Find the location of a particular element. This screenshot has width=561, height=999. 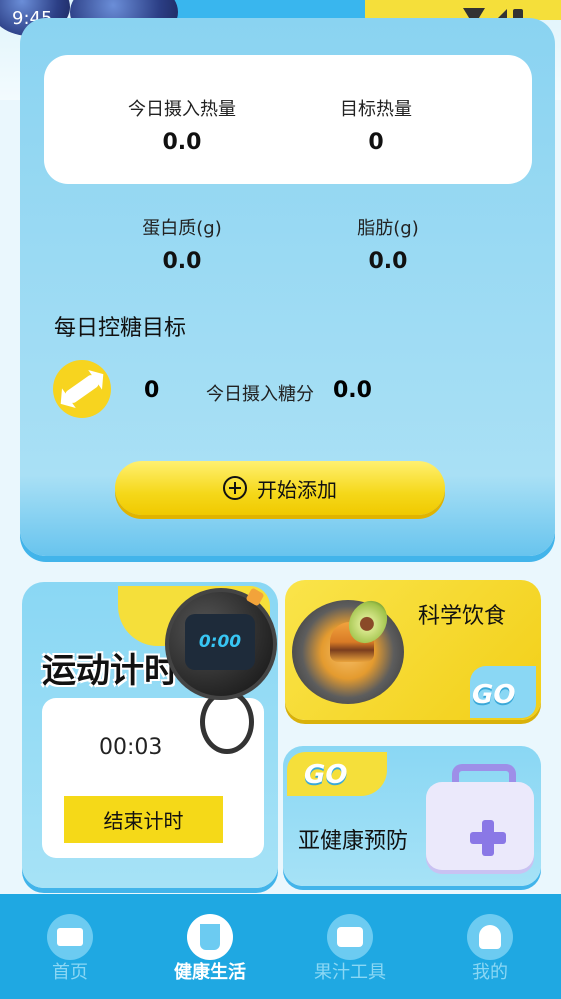

plus-circle-icon is located at coordinates (235, 488).